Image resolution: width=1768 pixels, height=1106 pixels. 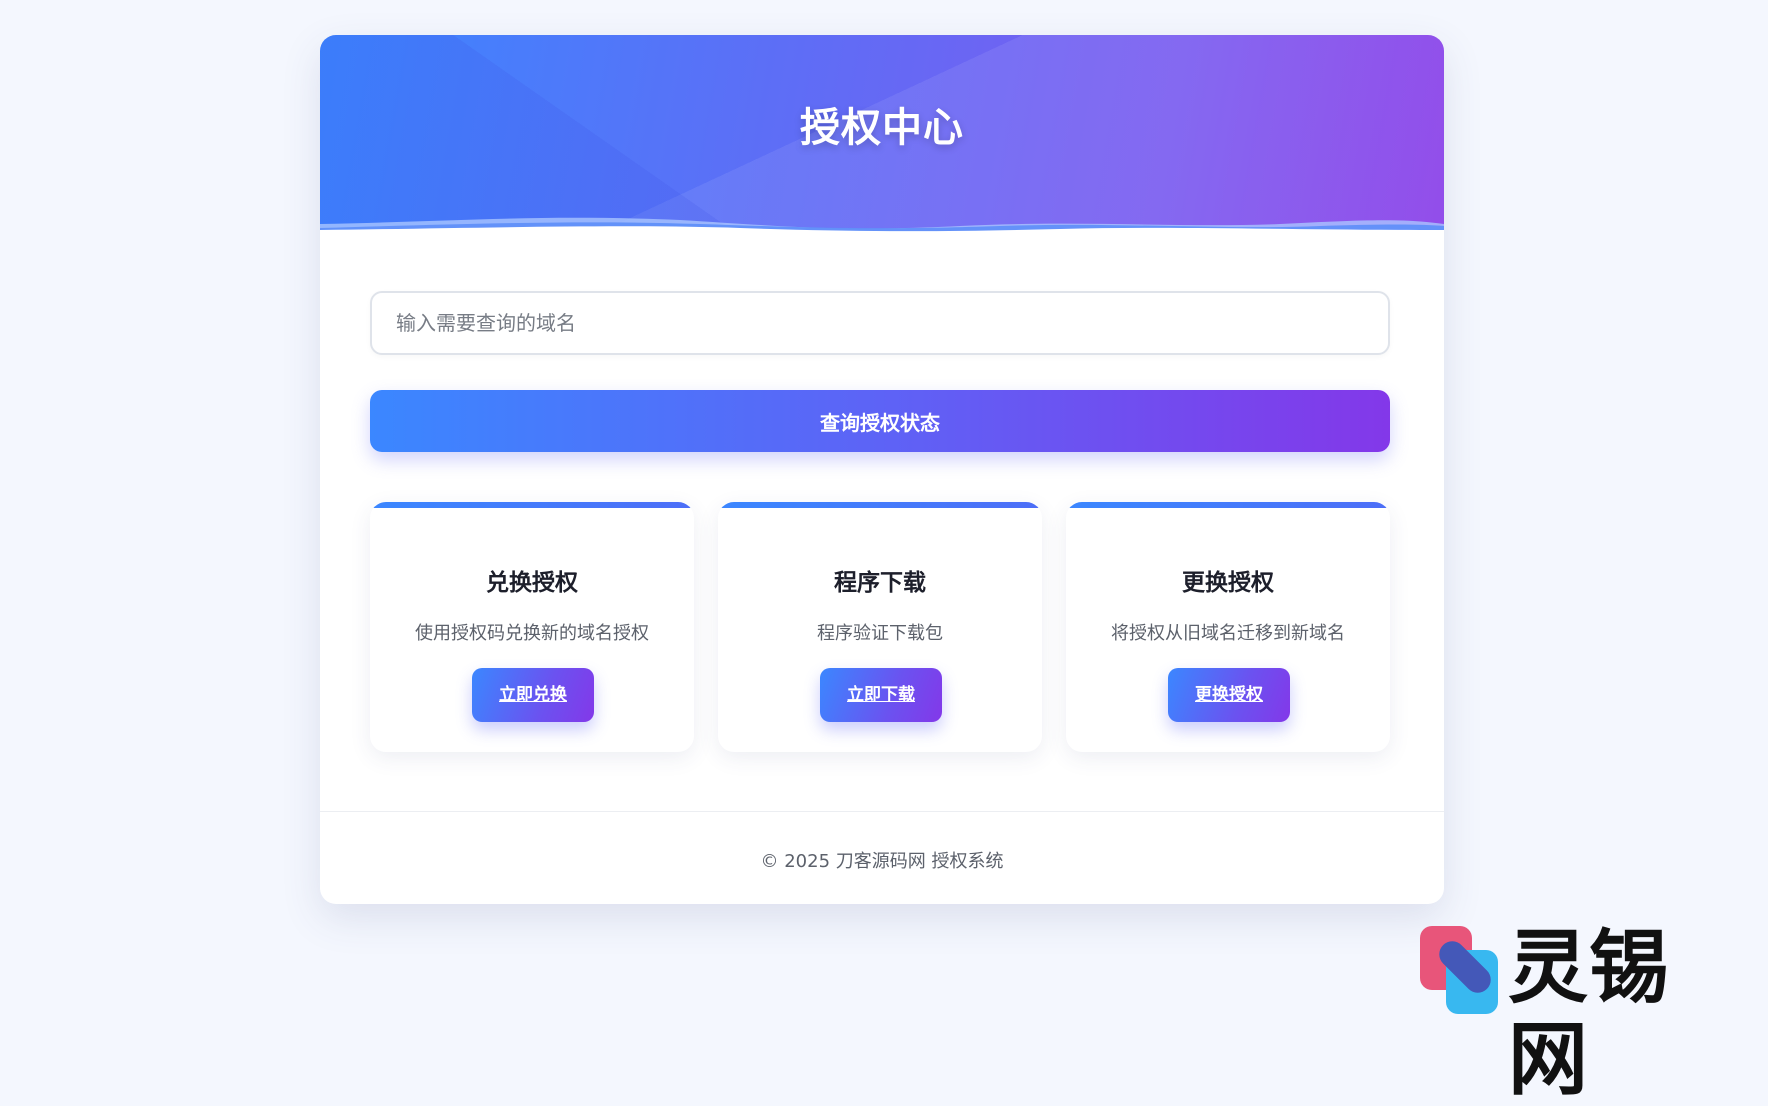 I want to click on header-wave, so click(x=882, y=228).